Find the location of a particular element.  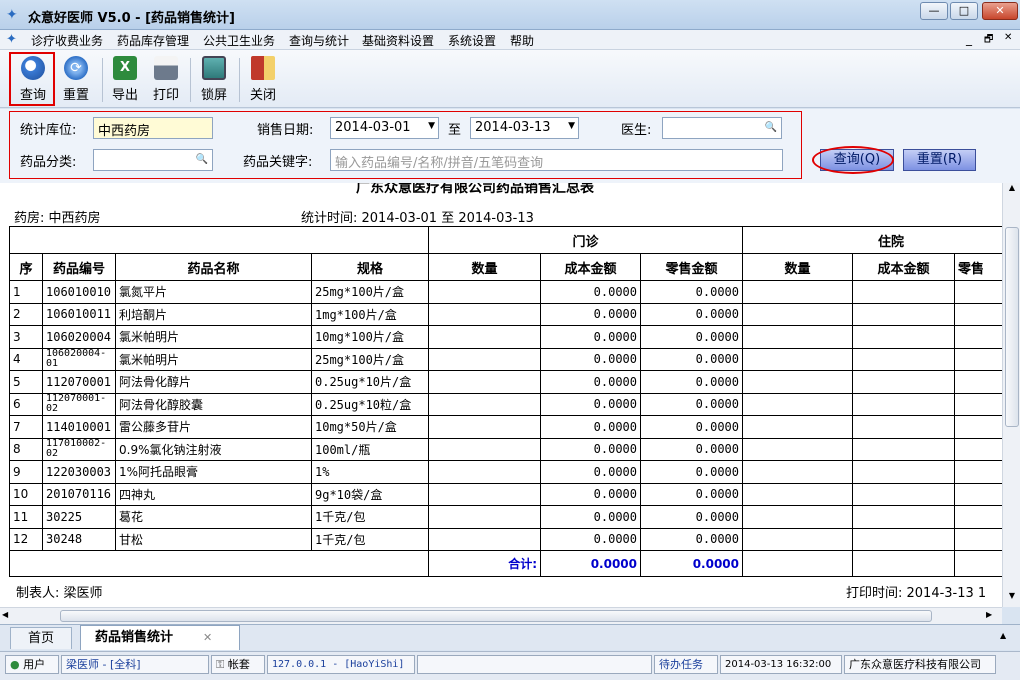

scroll-down-icon: ▼ is located at coordinates (1012, 598).